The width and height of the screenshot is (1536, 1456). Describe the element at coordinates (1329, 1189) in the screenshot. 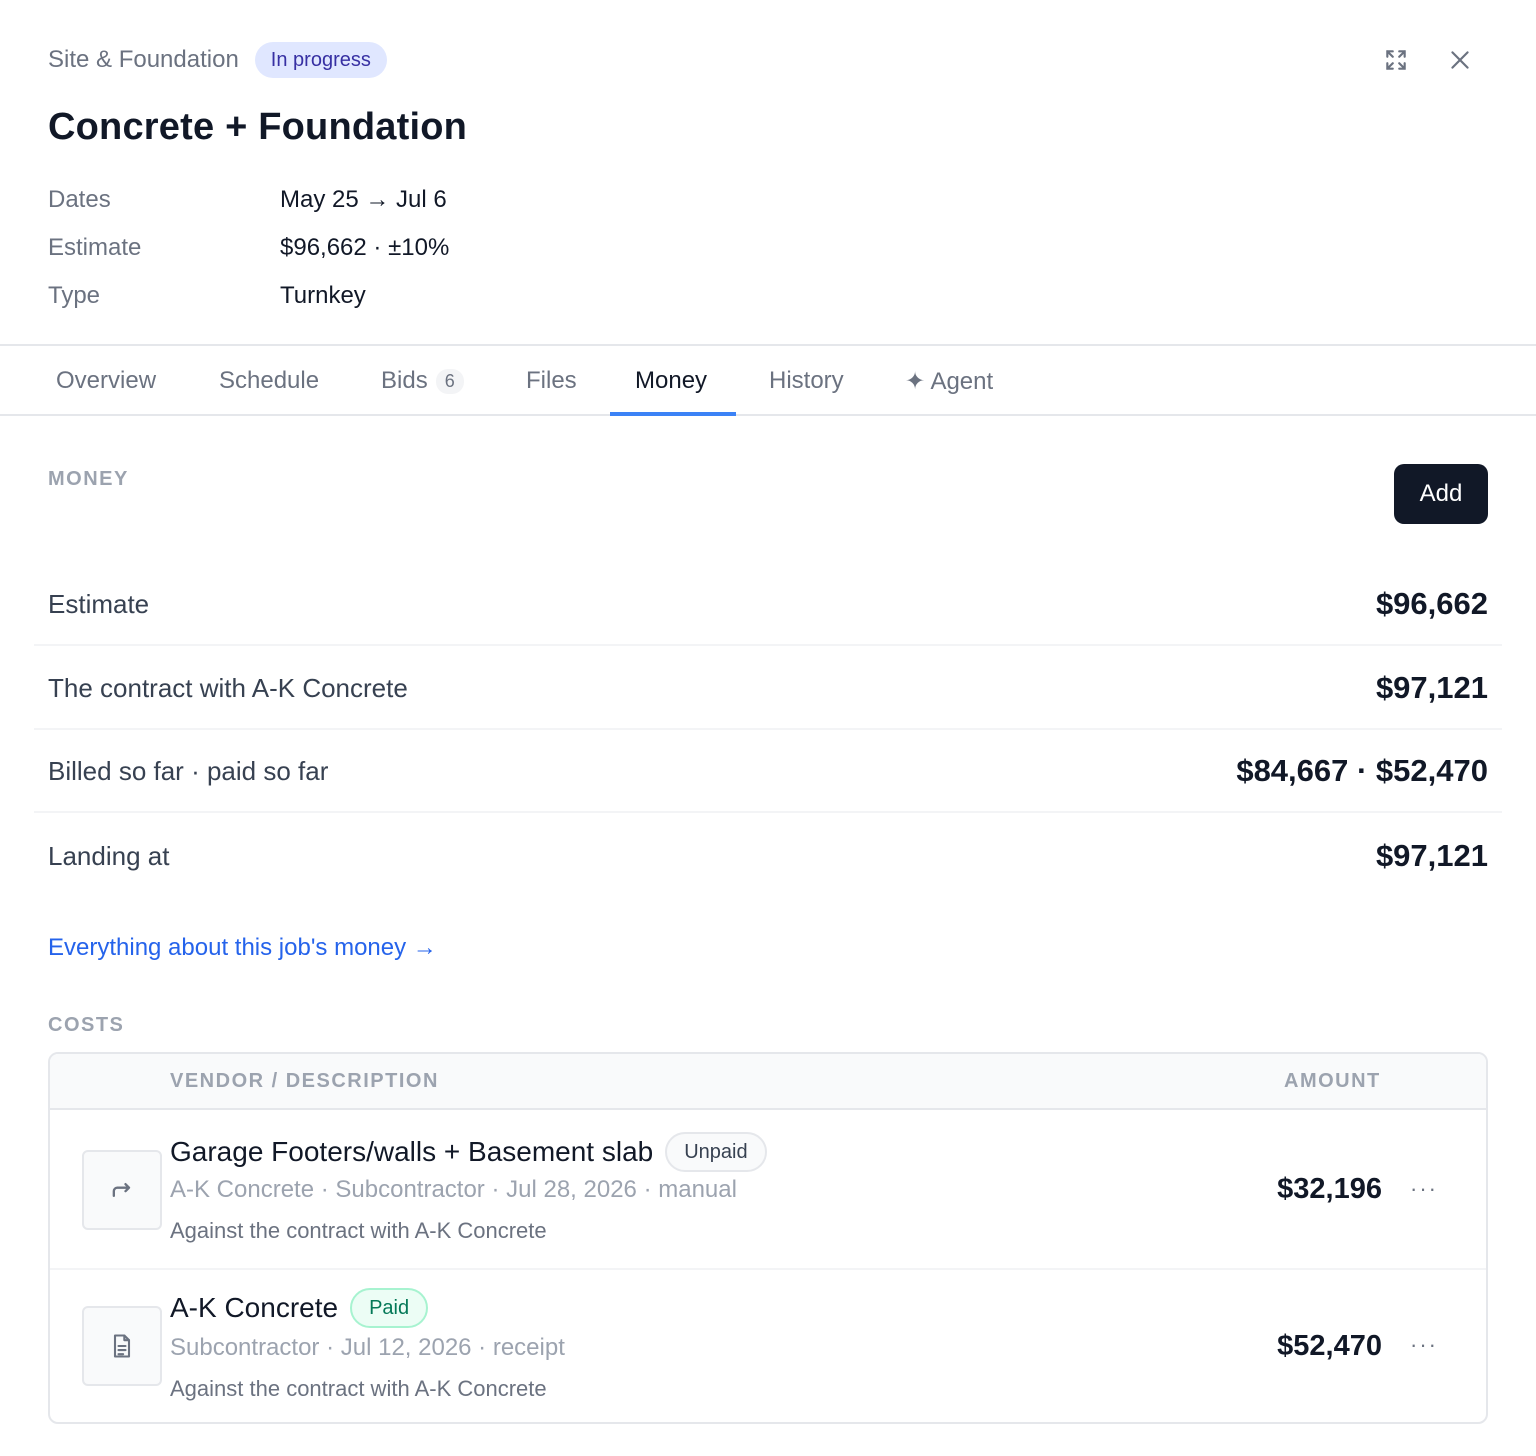

I see `cost-amount: $32,196` at that location.